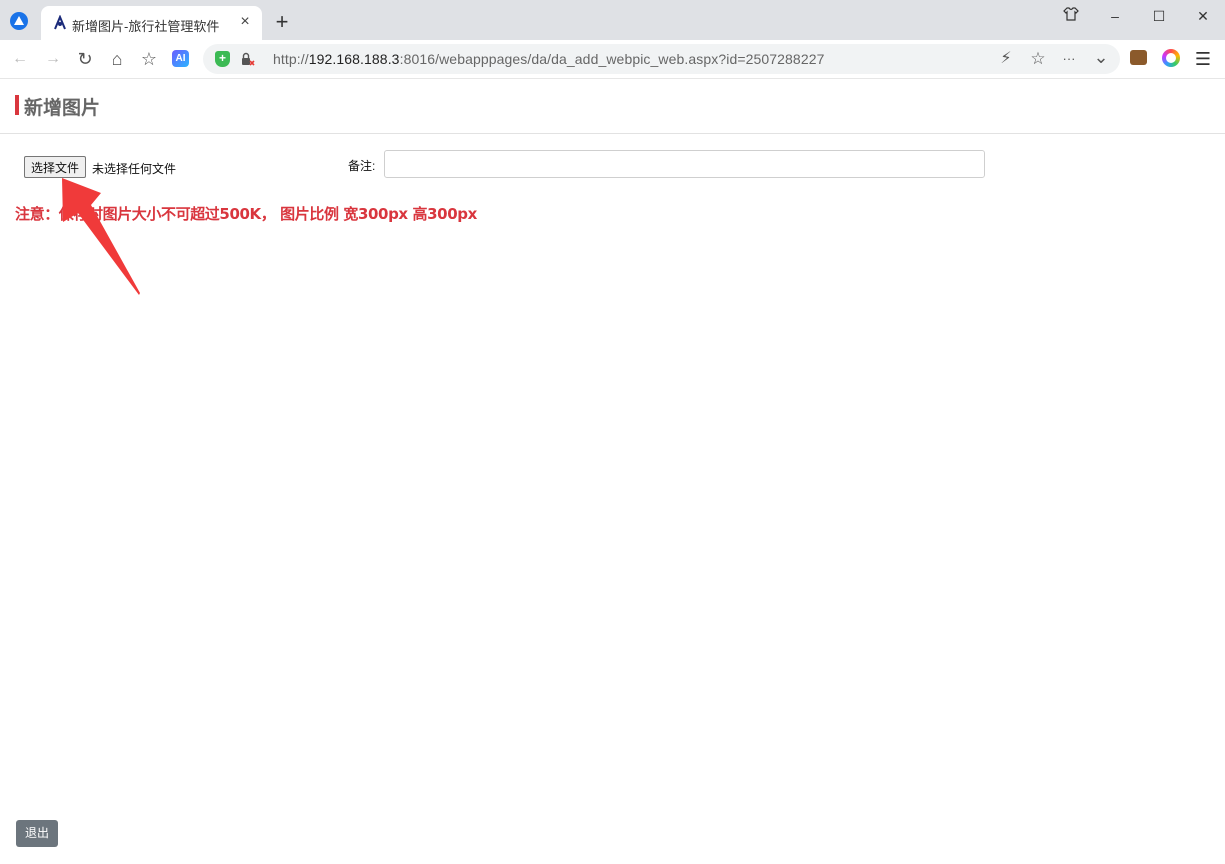 This screenshot has width=1225, height=864. I want to click on exit-button: 退出, so click(37, 833).